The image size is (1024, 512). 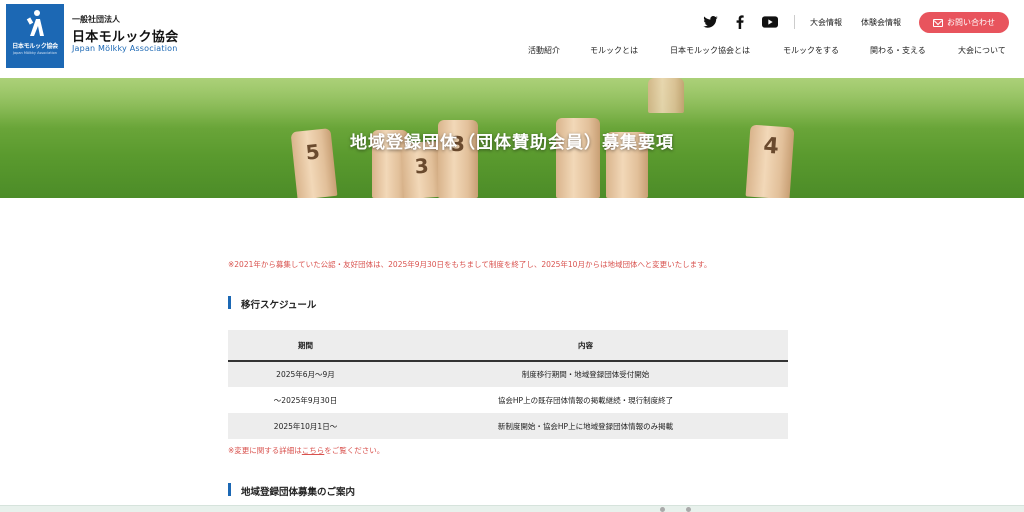 What do you see at coordinates (313, 450) in the screenshot?
I see `details-link: こちら` at bounding box center [313, 450].